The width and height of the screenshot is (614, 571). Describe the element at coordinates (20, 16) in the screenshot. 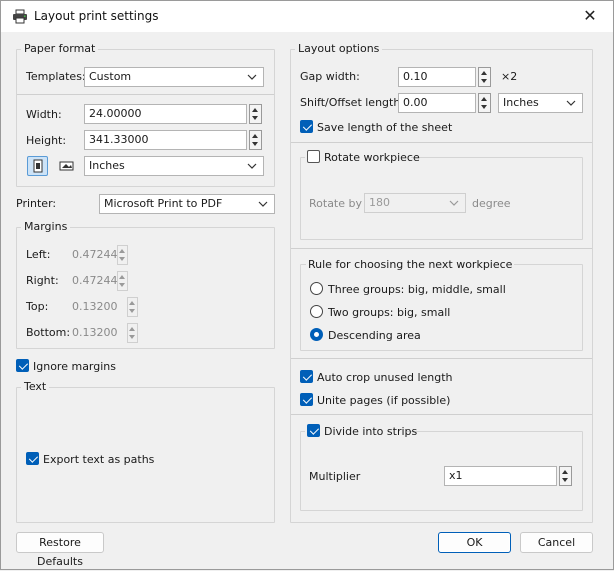

I see `printer-icon` at that location.